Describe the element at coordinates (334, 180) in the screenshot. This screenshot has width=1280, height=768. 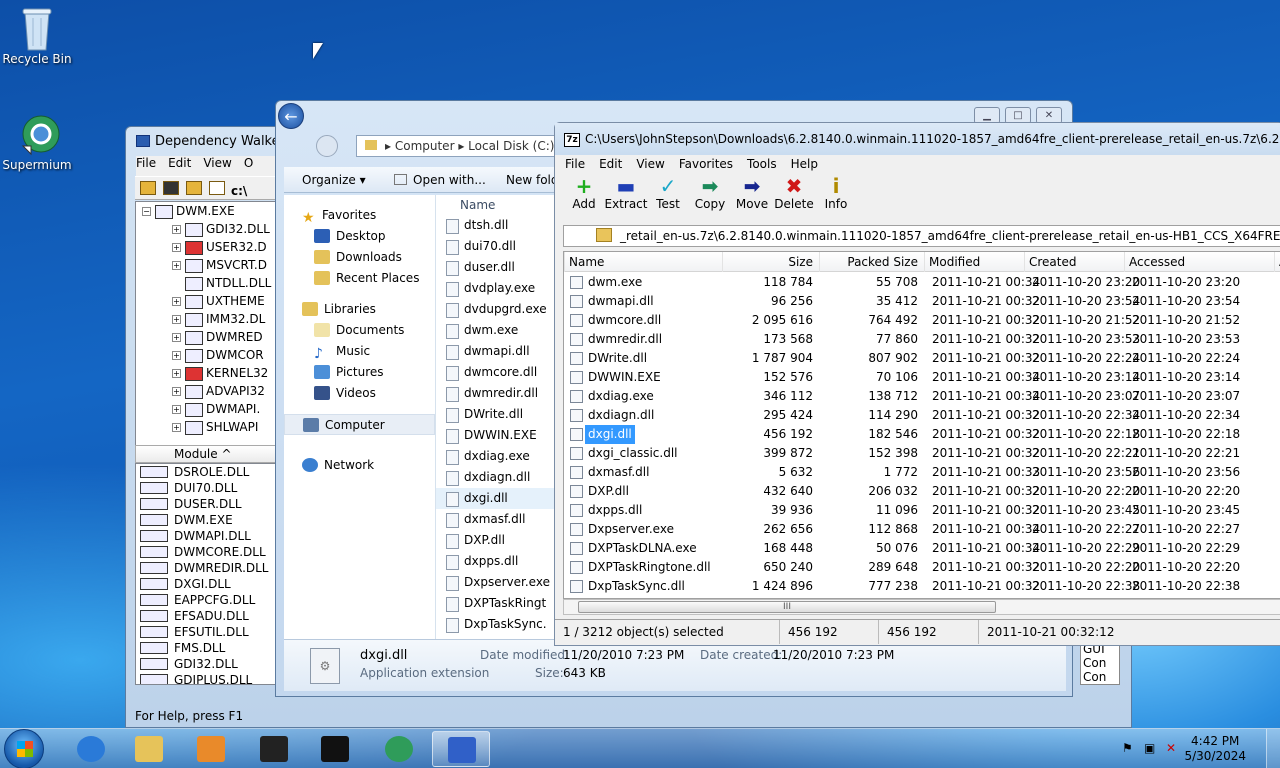
I see `organize-button: Organize ▾` at that location.